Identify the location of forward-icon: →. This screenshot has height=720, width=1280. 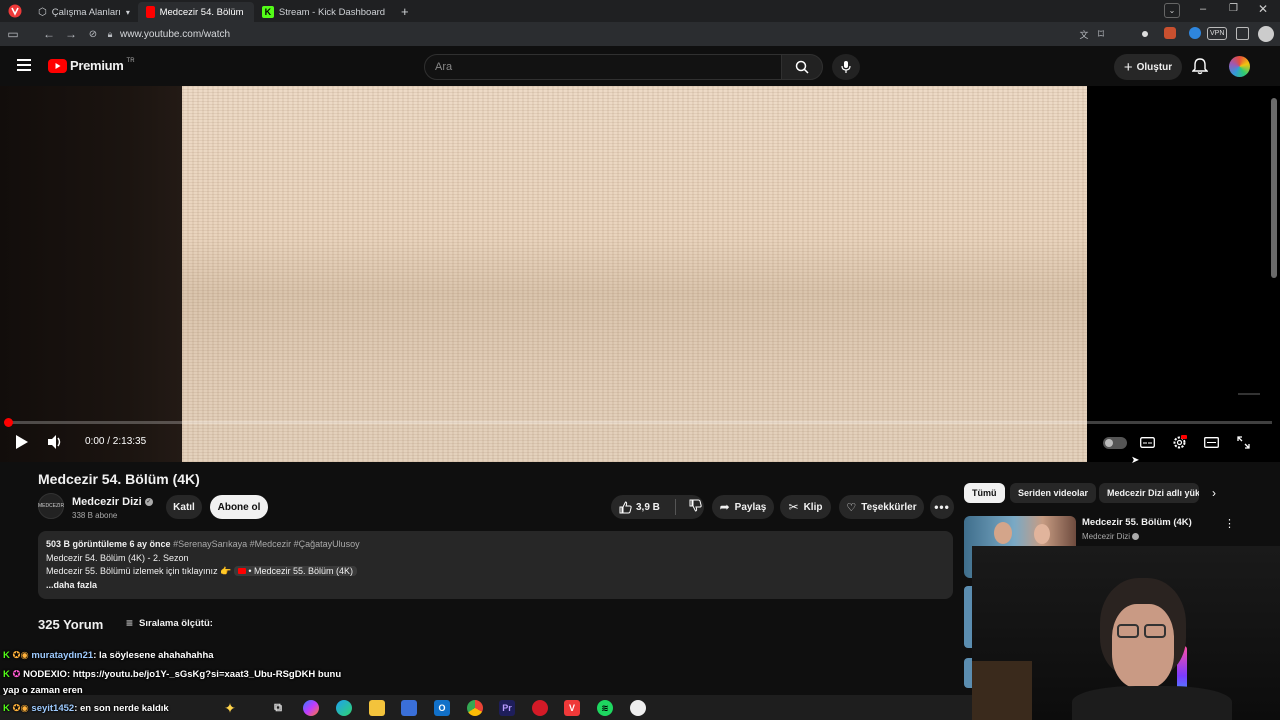
(71, 34).